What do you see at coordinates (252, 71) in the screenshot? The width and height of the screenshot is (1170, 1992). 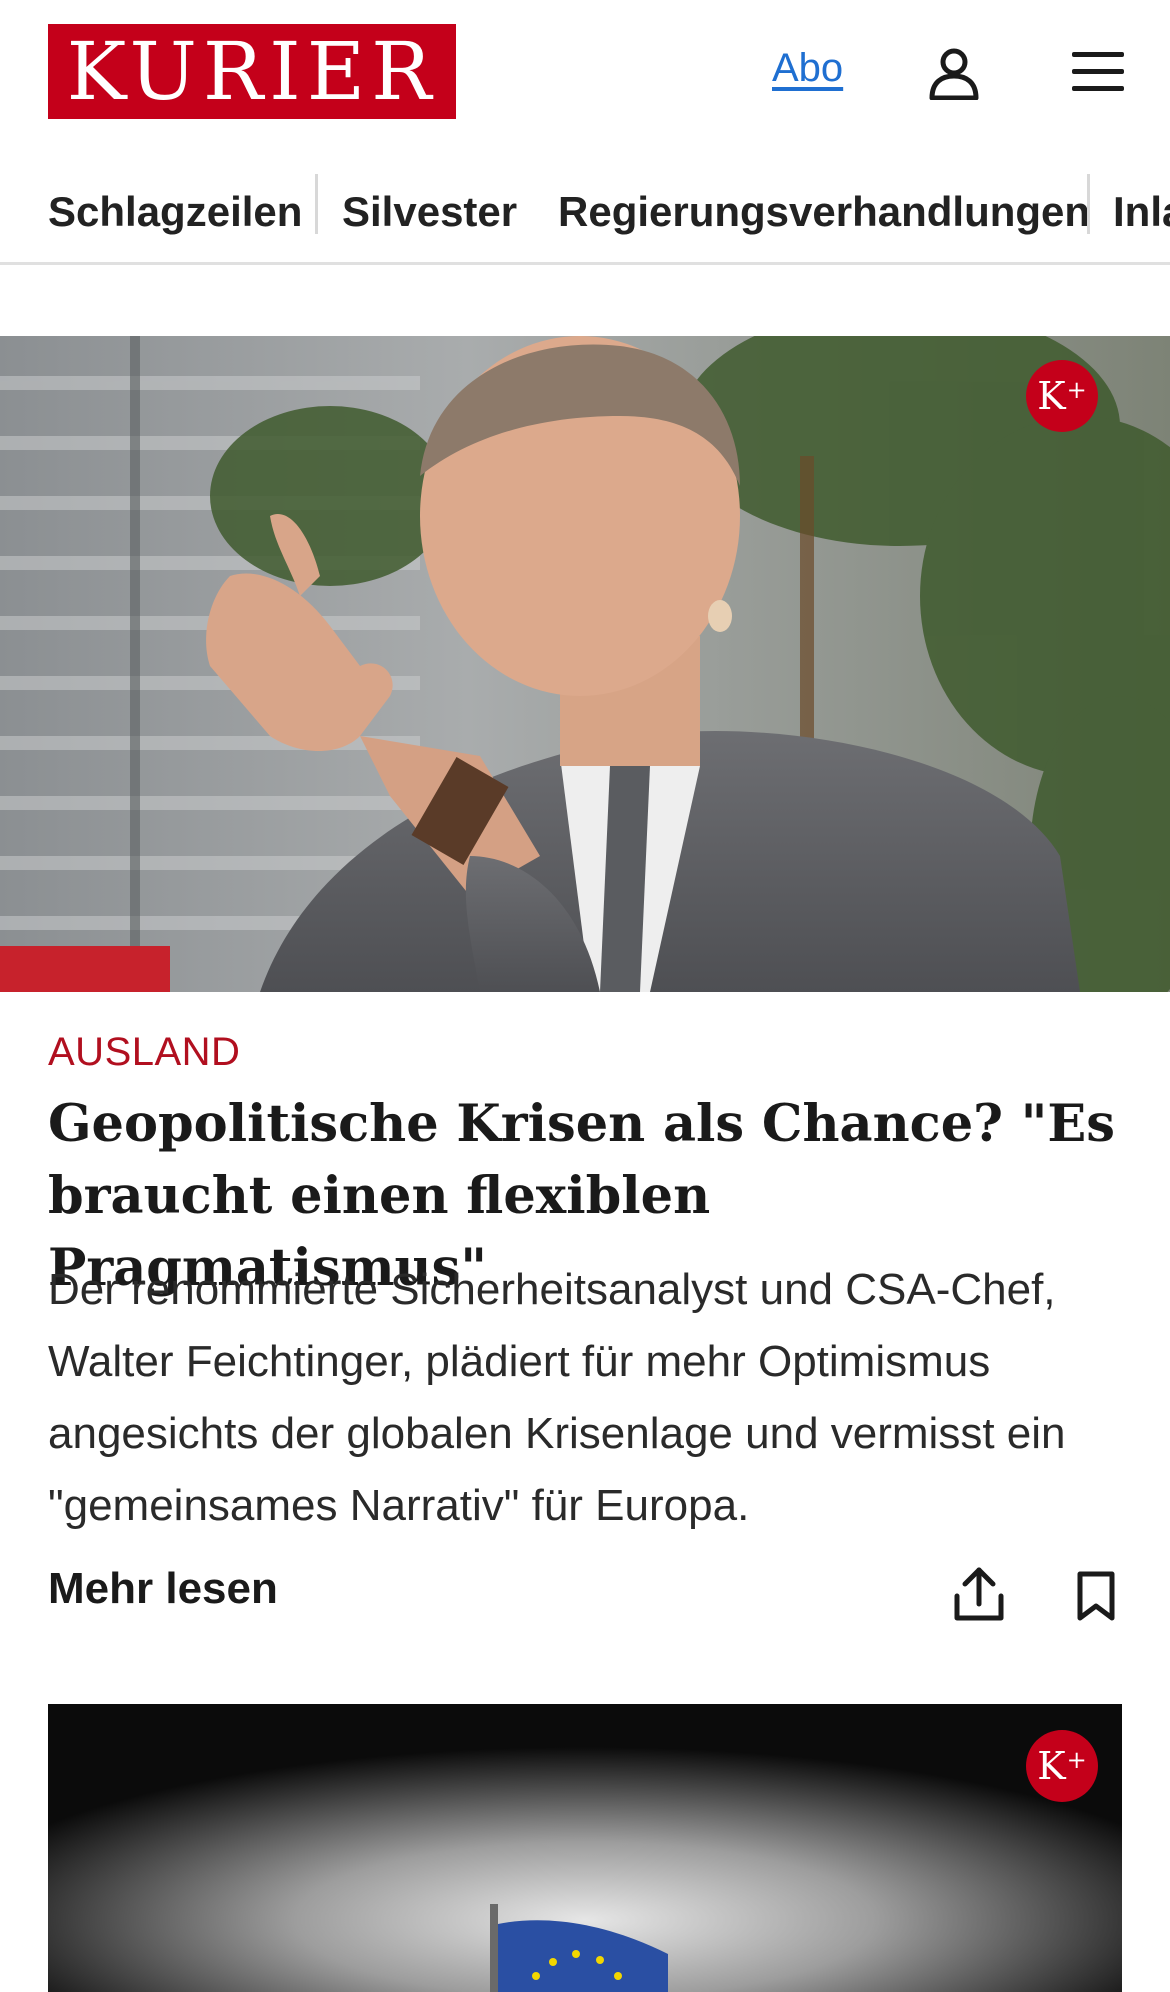 I see `kurier-logo: KURIER` at bounding box center [252, 71].